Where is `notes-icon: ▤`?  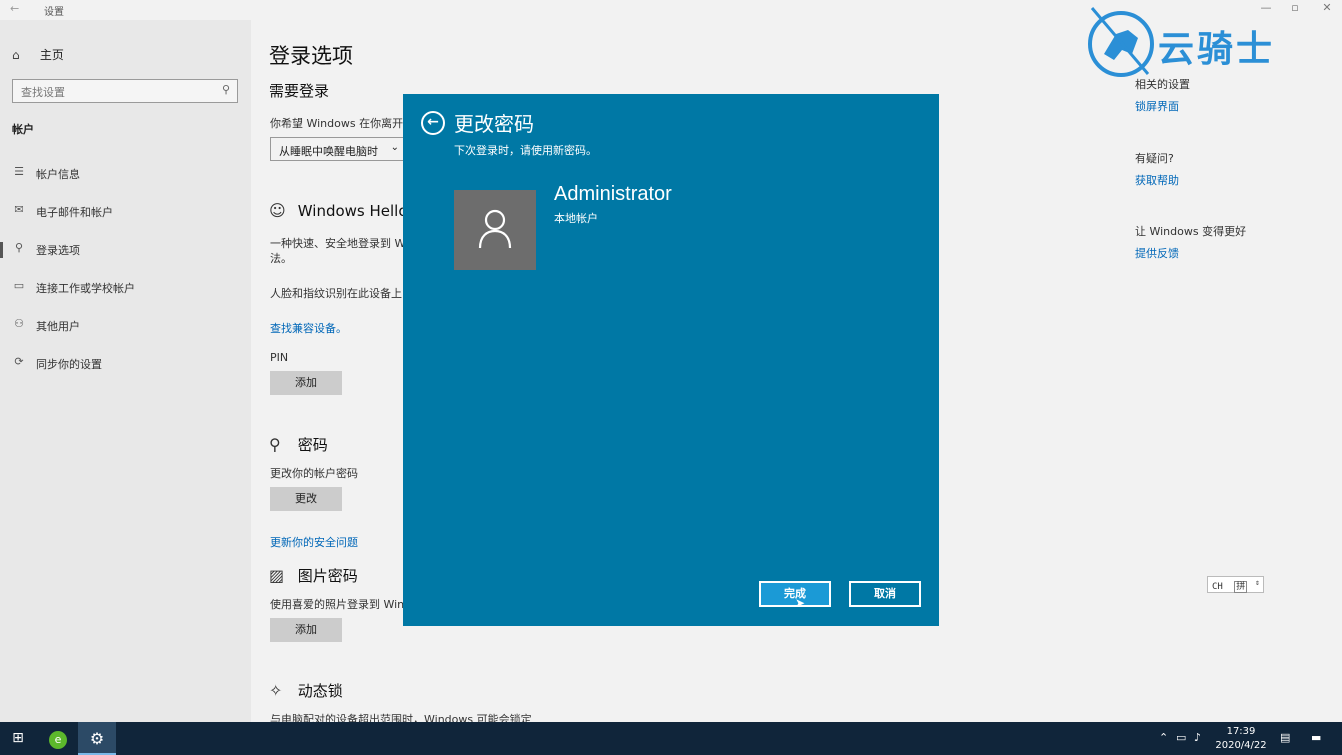 notes-icon: ▤ is located at coordinates (1285, 737).